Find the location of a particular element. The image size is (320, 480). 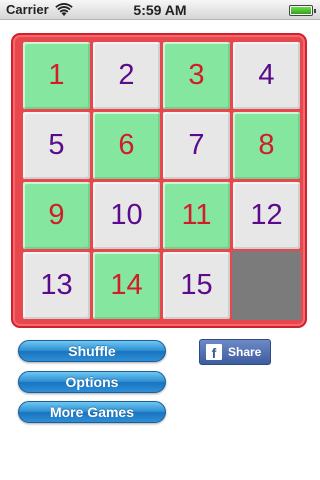

tile-1: 1 is located at coordinates (56, 75).